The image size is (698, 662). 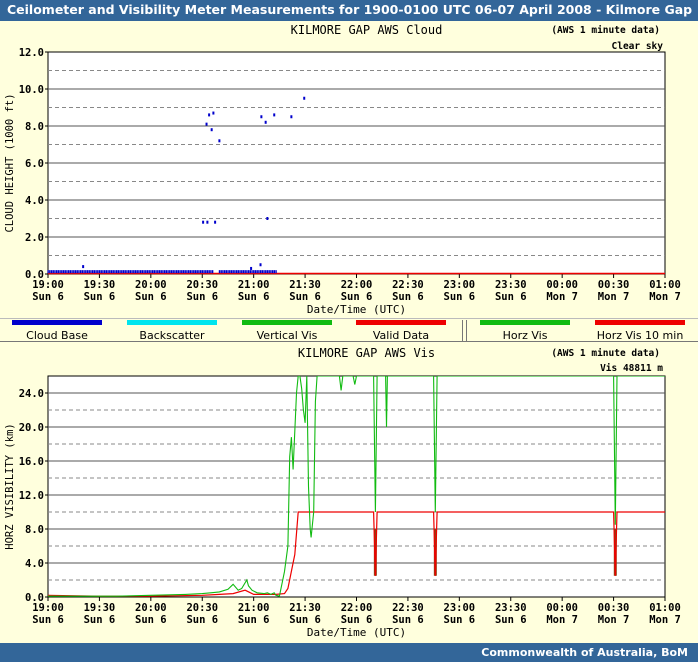 I want to click on legend-item: Valid Data, so click(x=401, y=331).